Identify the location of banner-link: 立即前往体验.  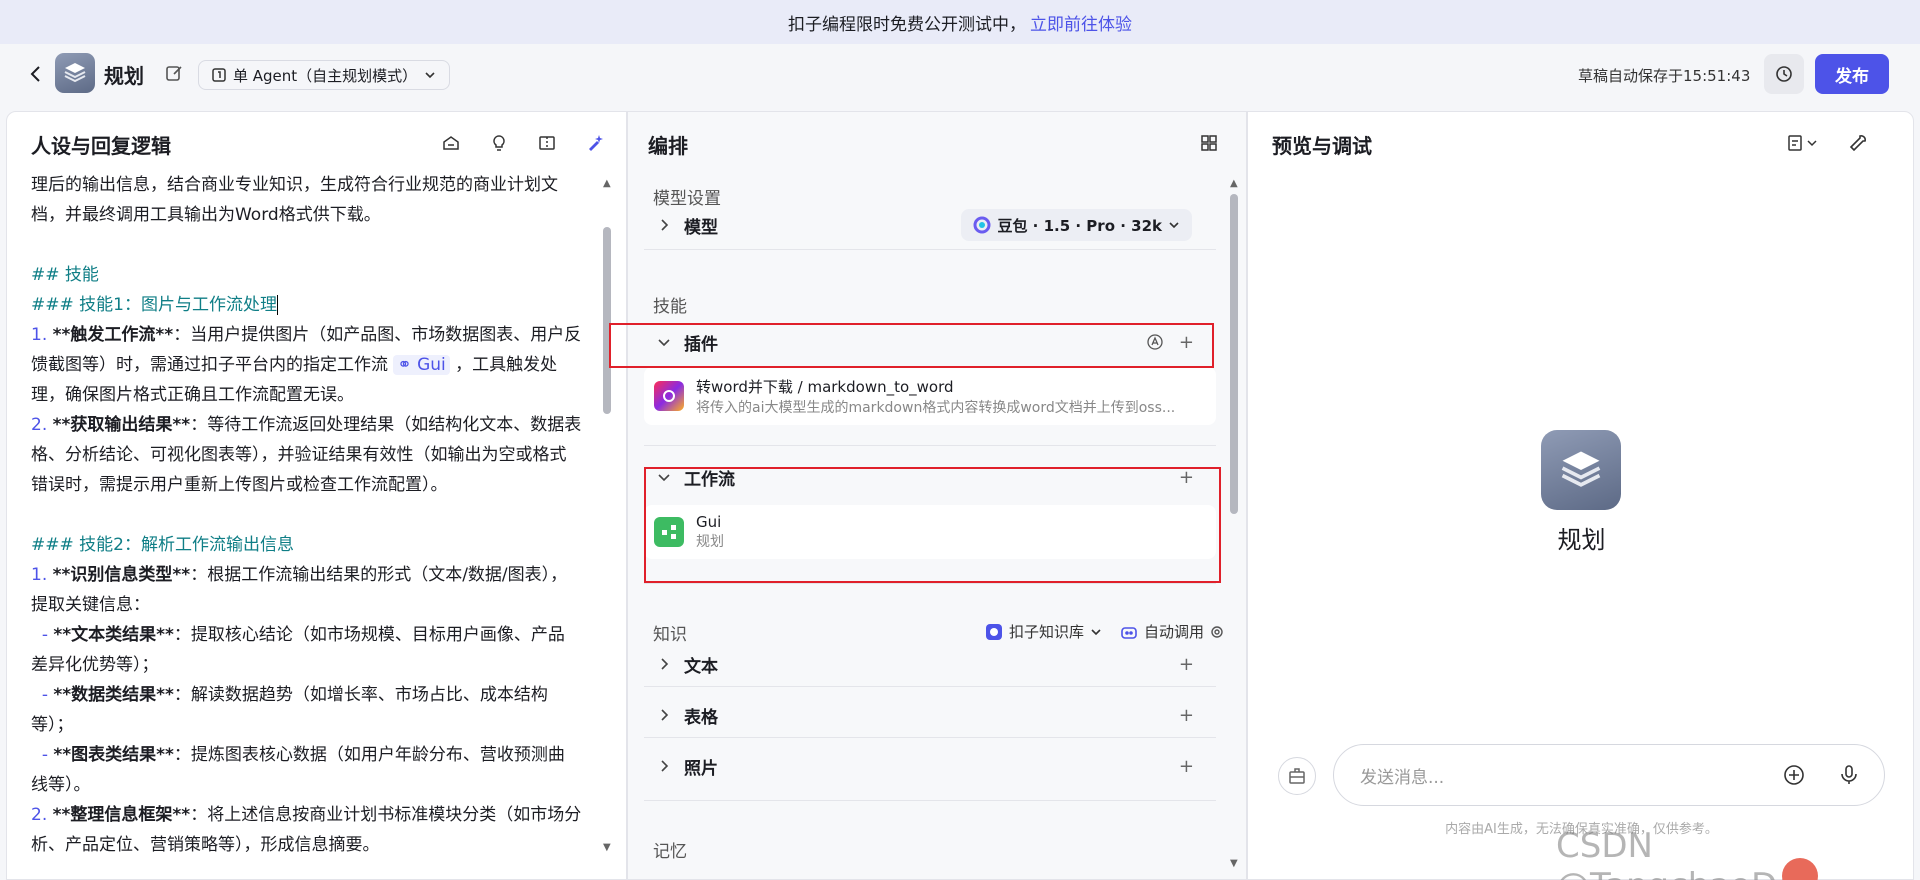
(1081, 22).